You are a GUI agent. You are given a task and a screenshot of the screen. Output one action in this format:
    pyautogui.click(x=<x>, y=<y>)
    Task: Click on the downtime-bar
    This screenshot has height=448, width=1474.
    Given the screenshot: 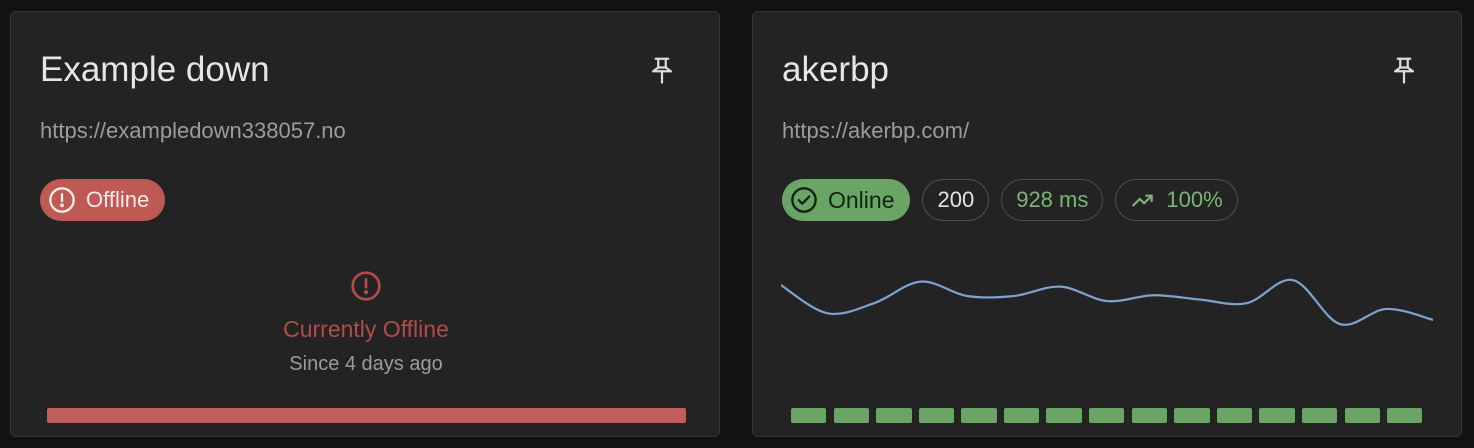 What is the action you would take?
    pyautogui.click(x=366, y=415)
    